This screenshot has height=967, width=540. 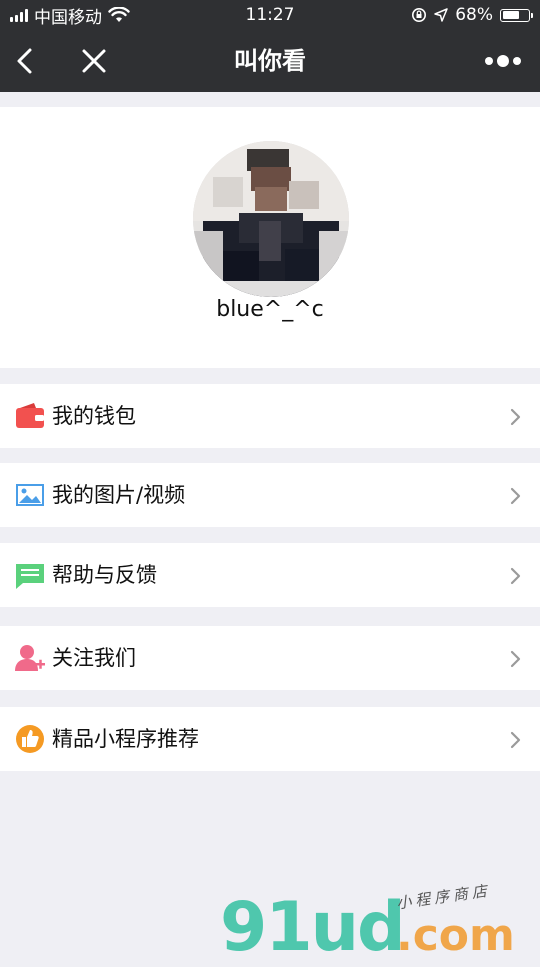 I want to click on menu-label-wallet: 我的钱包, so click(x=94, y=416).